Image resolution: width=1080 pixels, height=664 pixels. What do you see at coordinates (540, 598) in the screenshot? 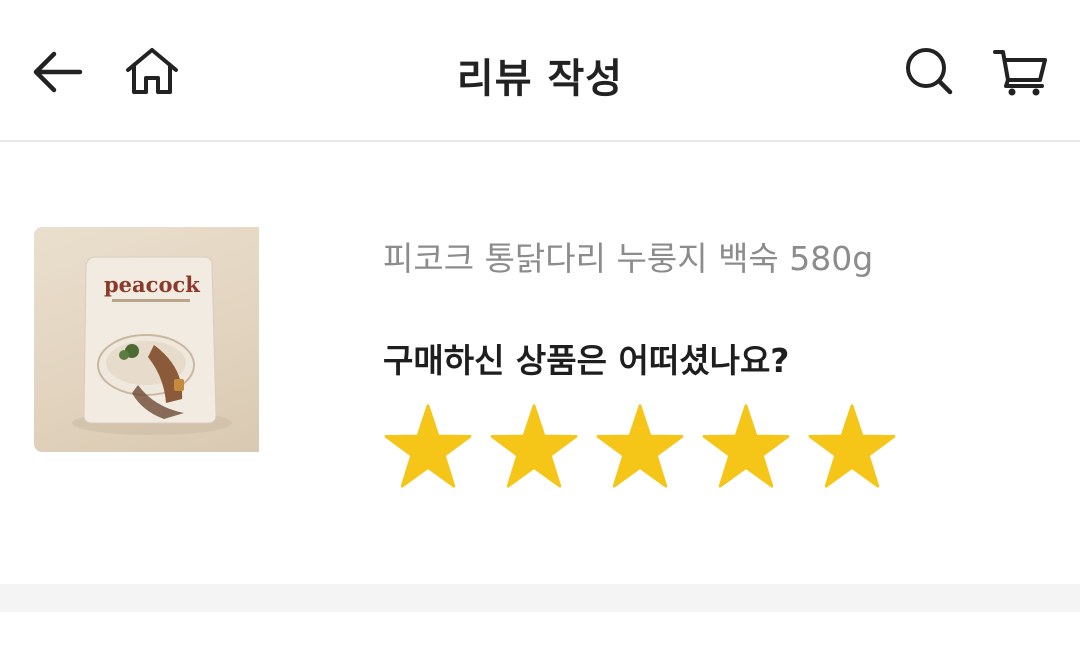
I see `section-divider` at bounding box center [540, 598].